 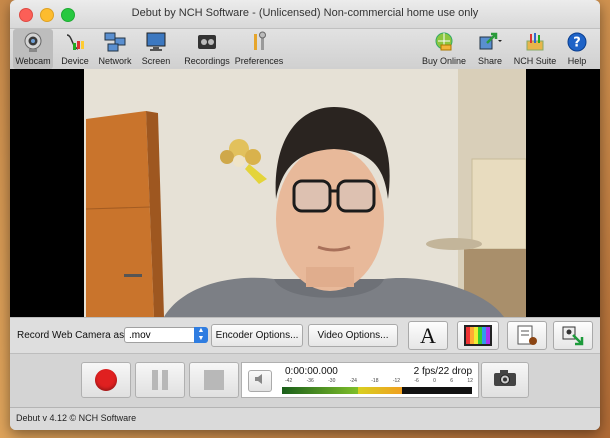 I want to click on toolbar-recordings-button: Recordings, so click(x=207, y=49).